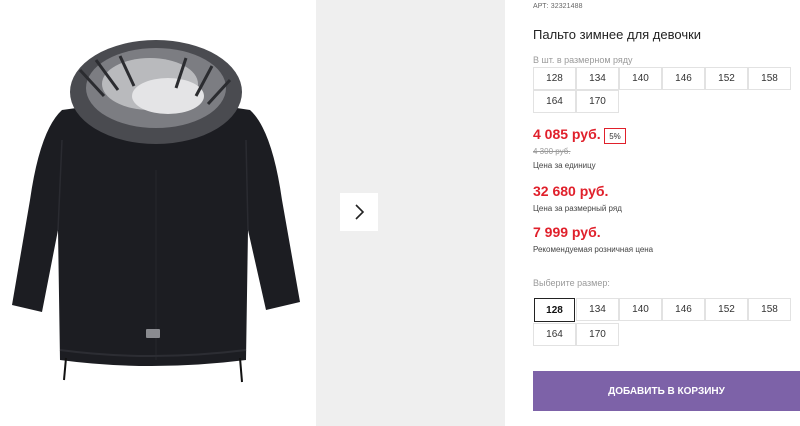  What do you see at coordinates (552, 151) in the screenshot?
I see `old-price: 4 300 руб.` at bounding box center [552, 151].